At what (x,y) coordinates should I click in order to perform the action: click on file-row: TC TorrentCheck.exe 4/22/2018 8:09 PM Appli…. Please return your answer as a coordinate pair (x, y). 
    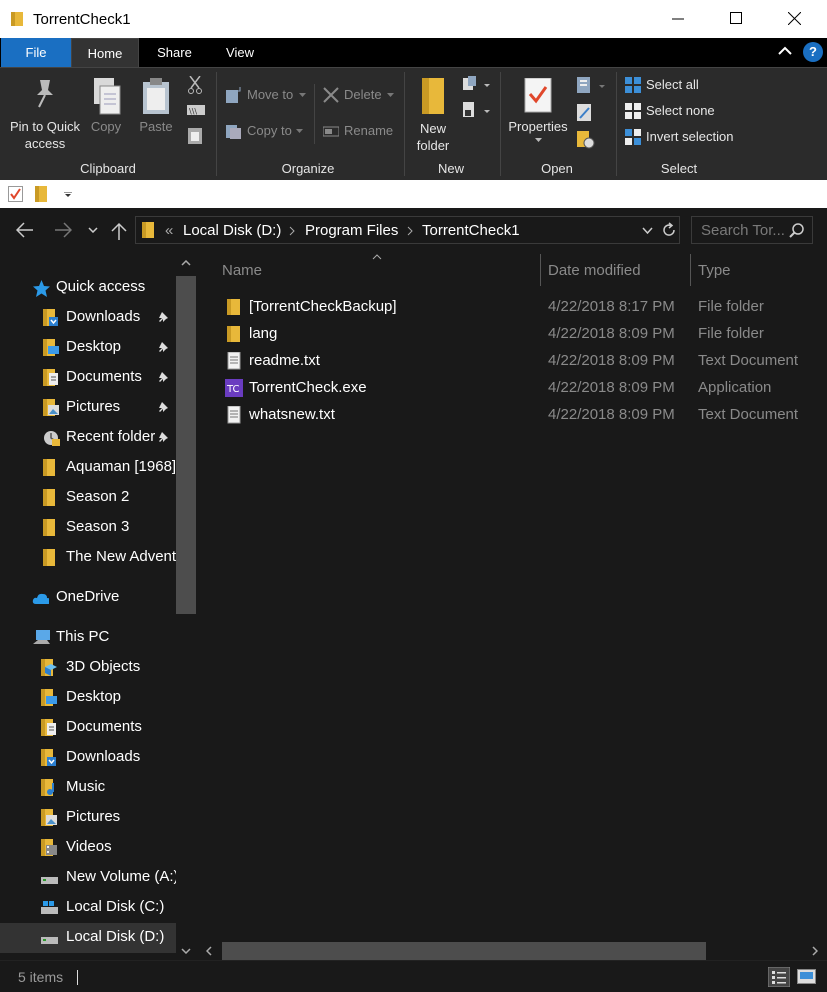
    Looking at the image, I should click on (513, 388).